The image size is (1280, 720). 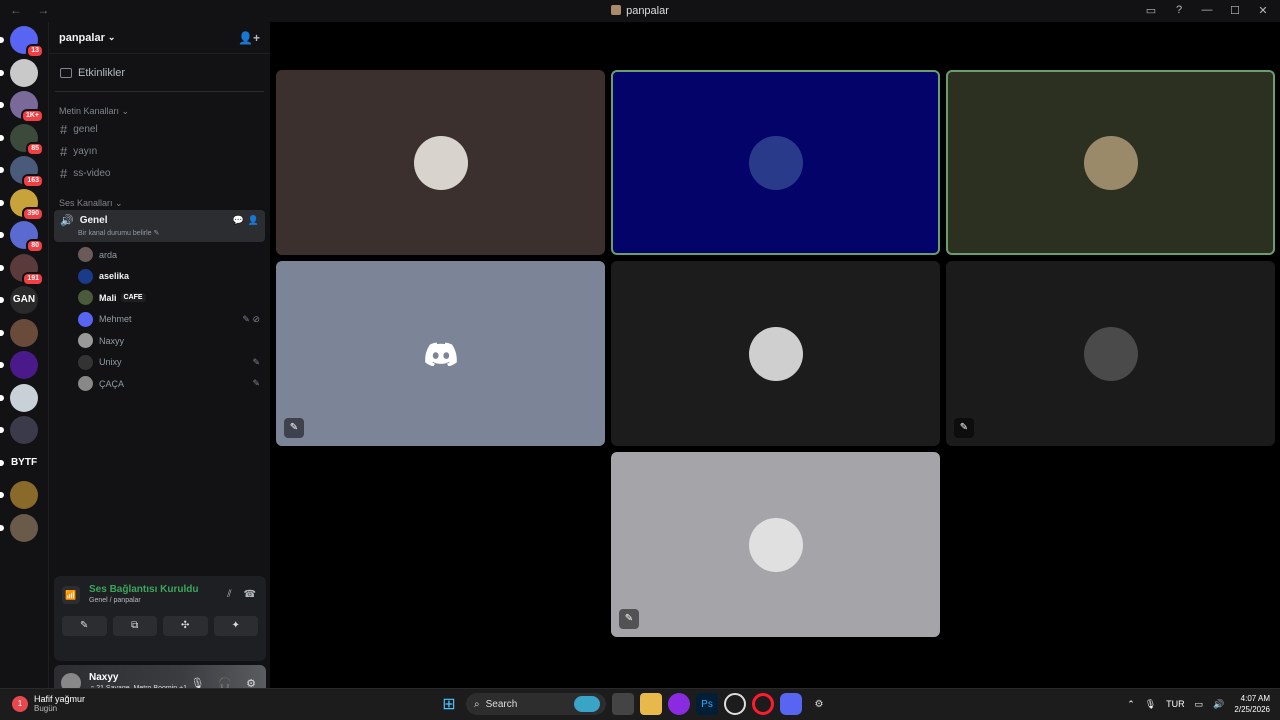 What do you see at coordinates (71, 595) in the screenshot?
I see `signal-icon: 📶` at bounding box center [71, 595].